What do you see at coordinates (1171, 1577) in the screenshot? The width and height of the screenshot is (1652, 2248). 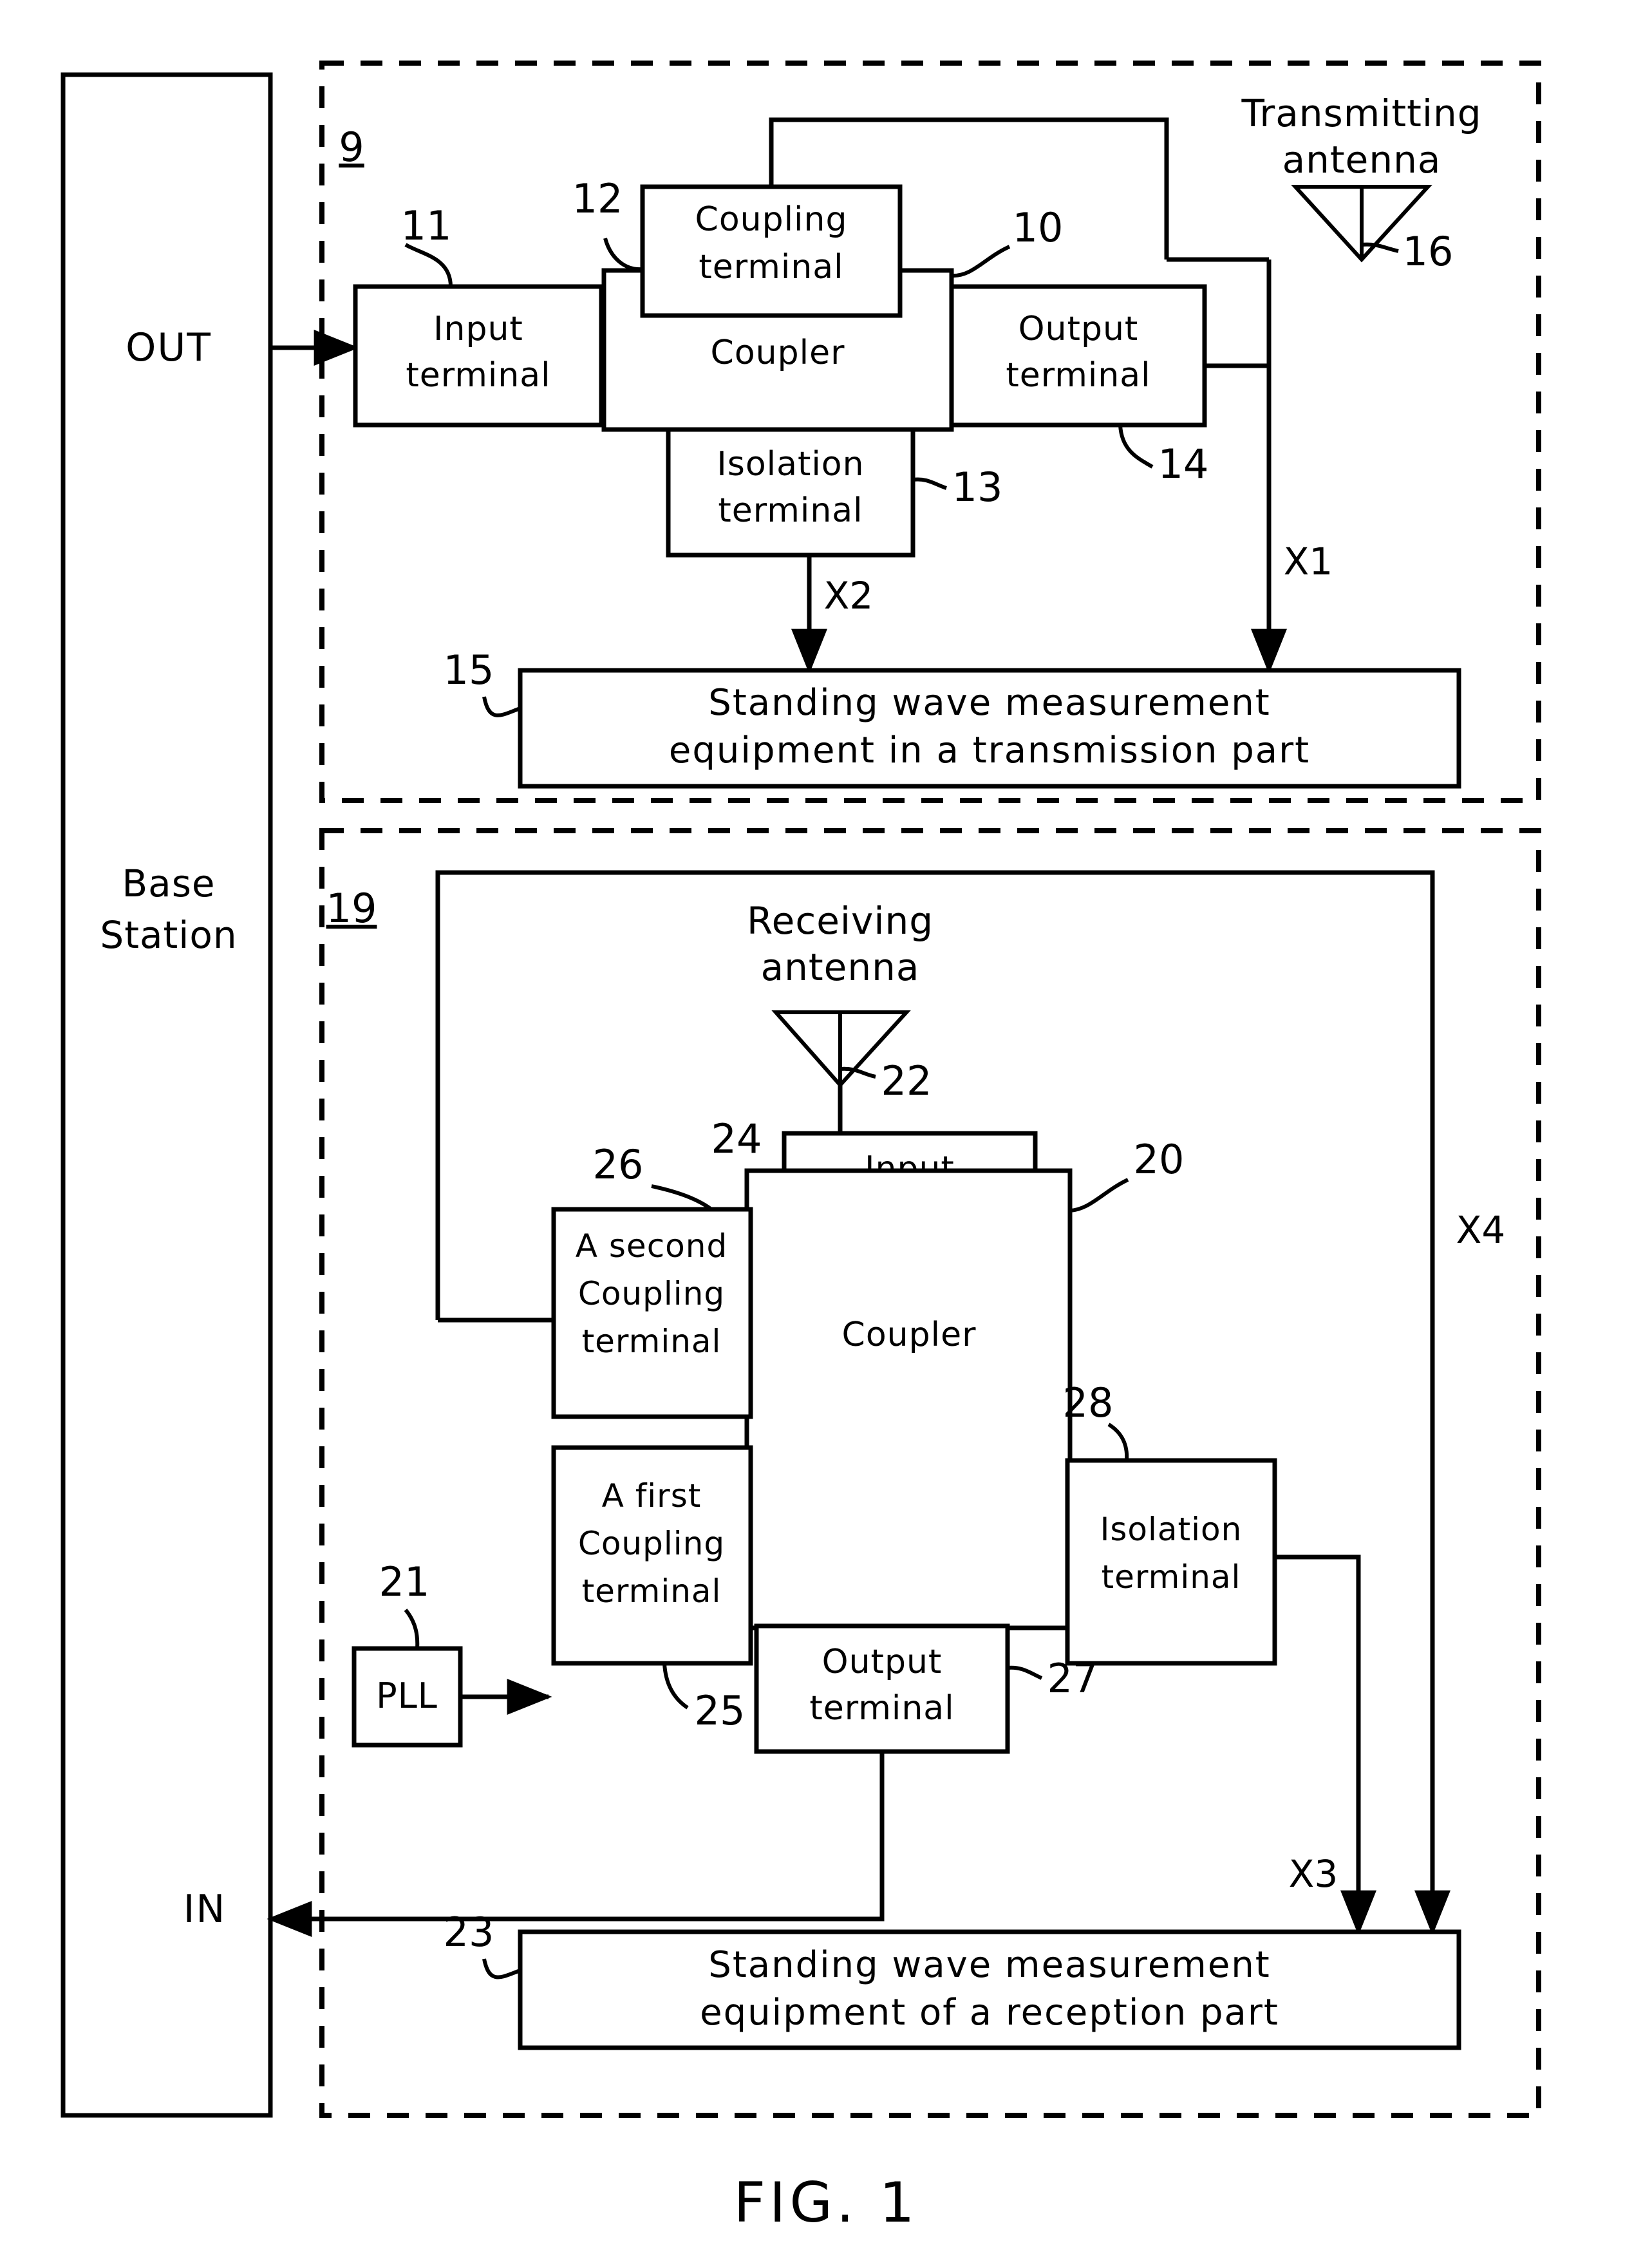 I see `rx-isolation-line2: terminal` at bounding box center [1171, 1577].